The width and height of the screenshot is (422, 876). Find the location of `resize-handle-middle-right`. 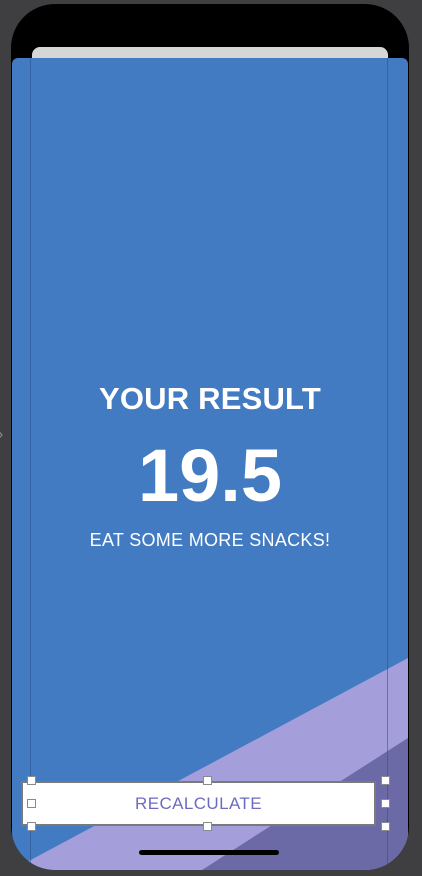

resize-handle-middle-right is located at coordinates (385, 803).